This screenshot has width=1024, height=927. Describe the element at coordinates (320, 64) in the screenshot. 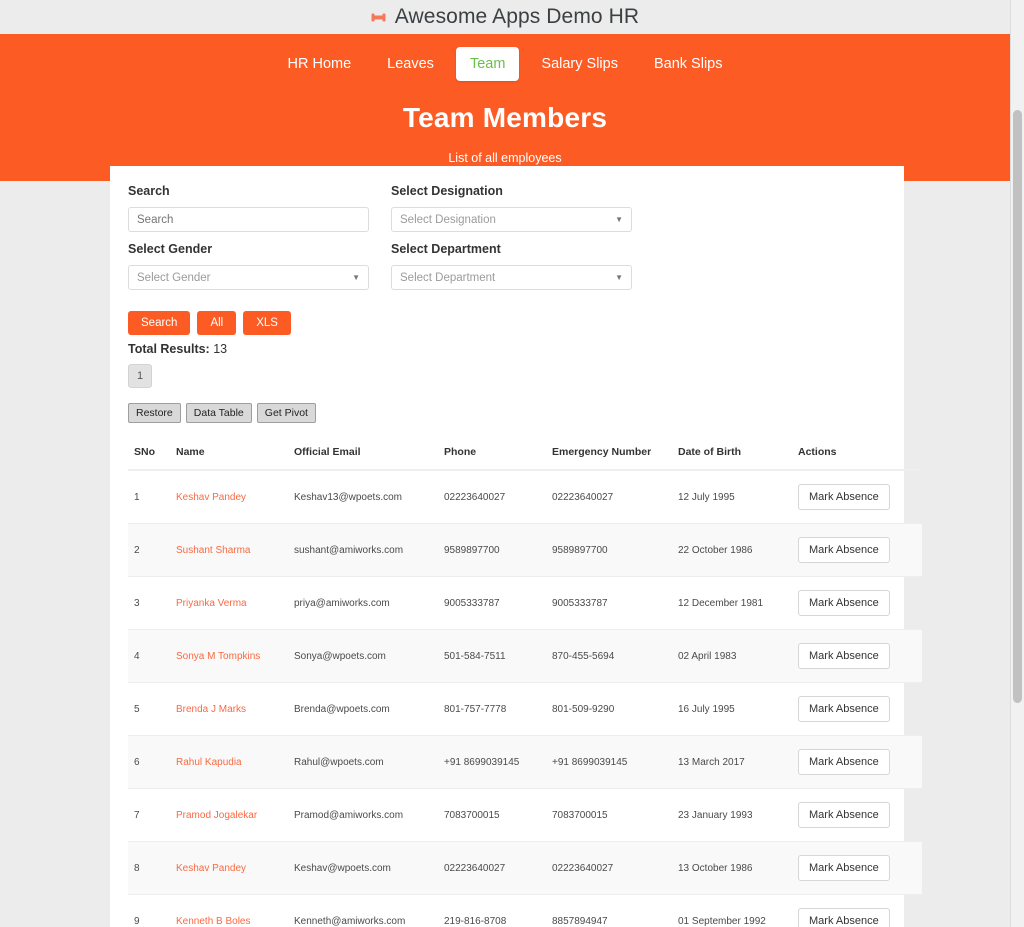

I see `nav-item-hr-home: HR Home` at that location.